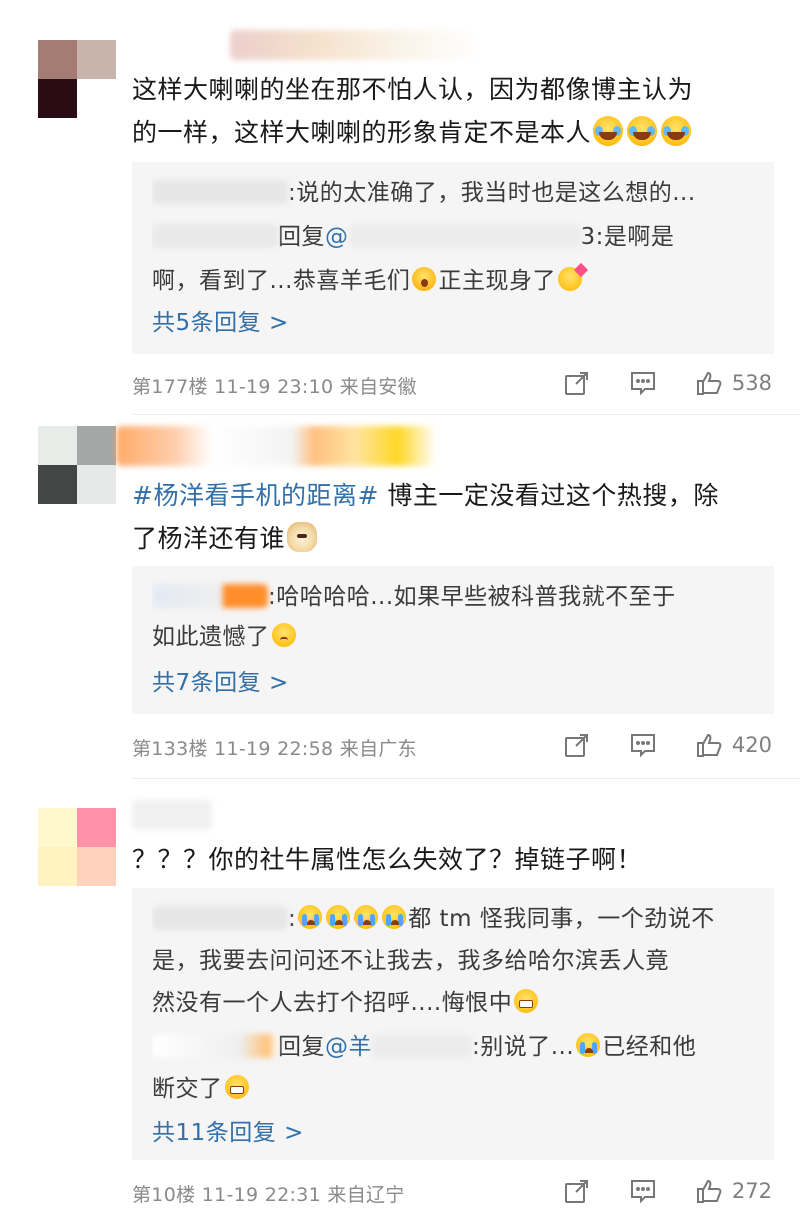  I want to click on reply-item: 回复@羊 :别说了... 已经和他, so click(454, 1047).